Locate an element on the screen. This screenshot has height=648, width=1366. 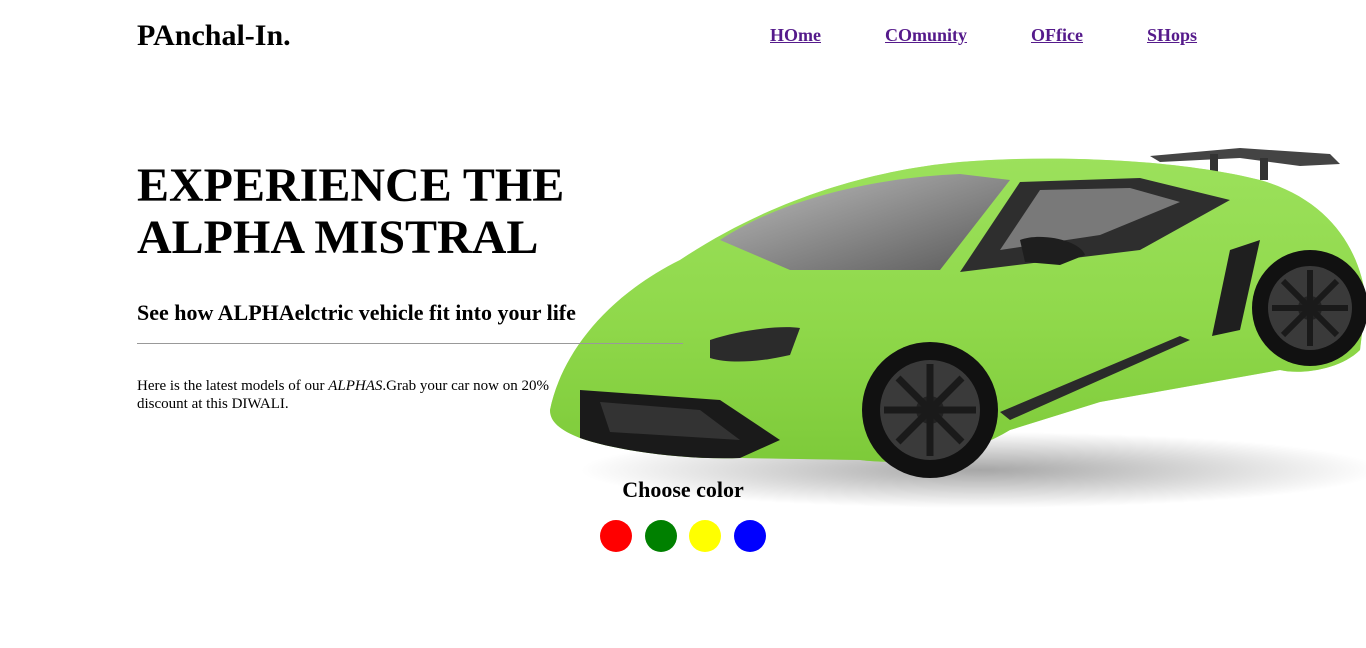
color-swatch-green is located at coordinates (661, 536).